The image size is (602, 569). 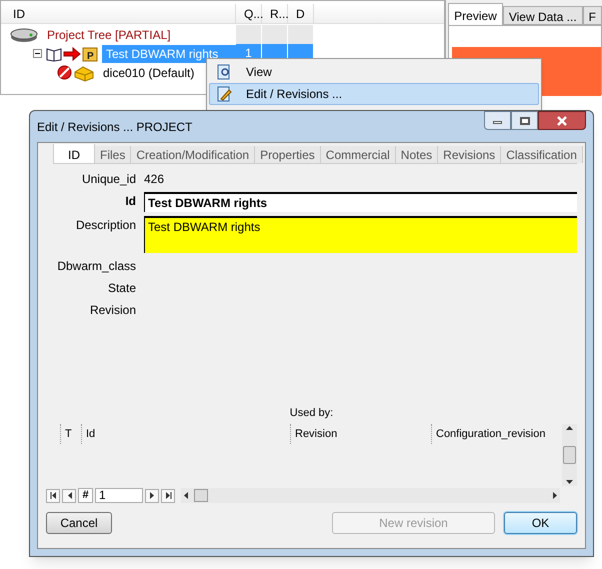 What do you see at coordinates (37, 53) in the screenshot?
I see `collapse-icon` at bounding box center [37, 53].